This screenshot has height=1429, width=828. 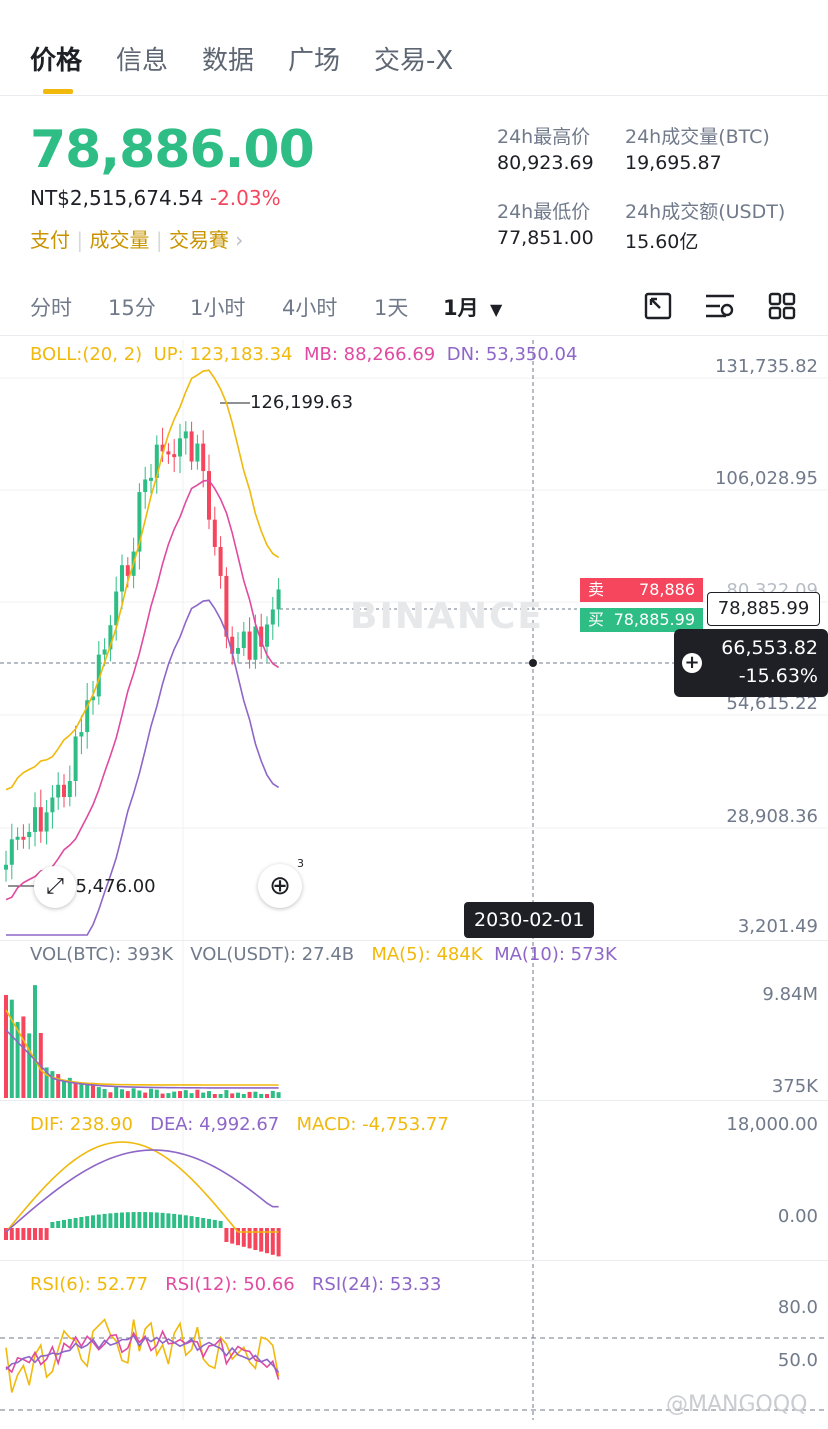 I want to click on rsi-divider, so click(x=414, y=1260).